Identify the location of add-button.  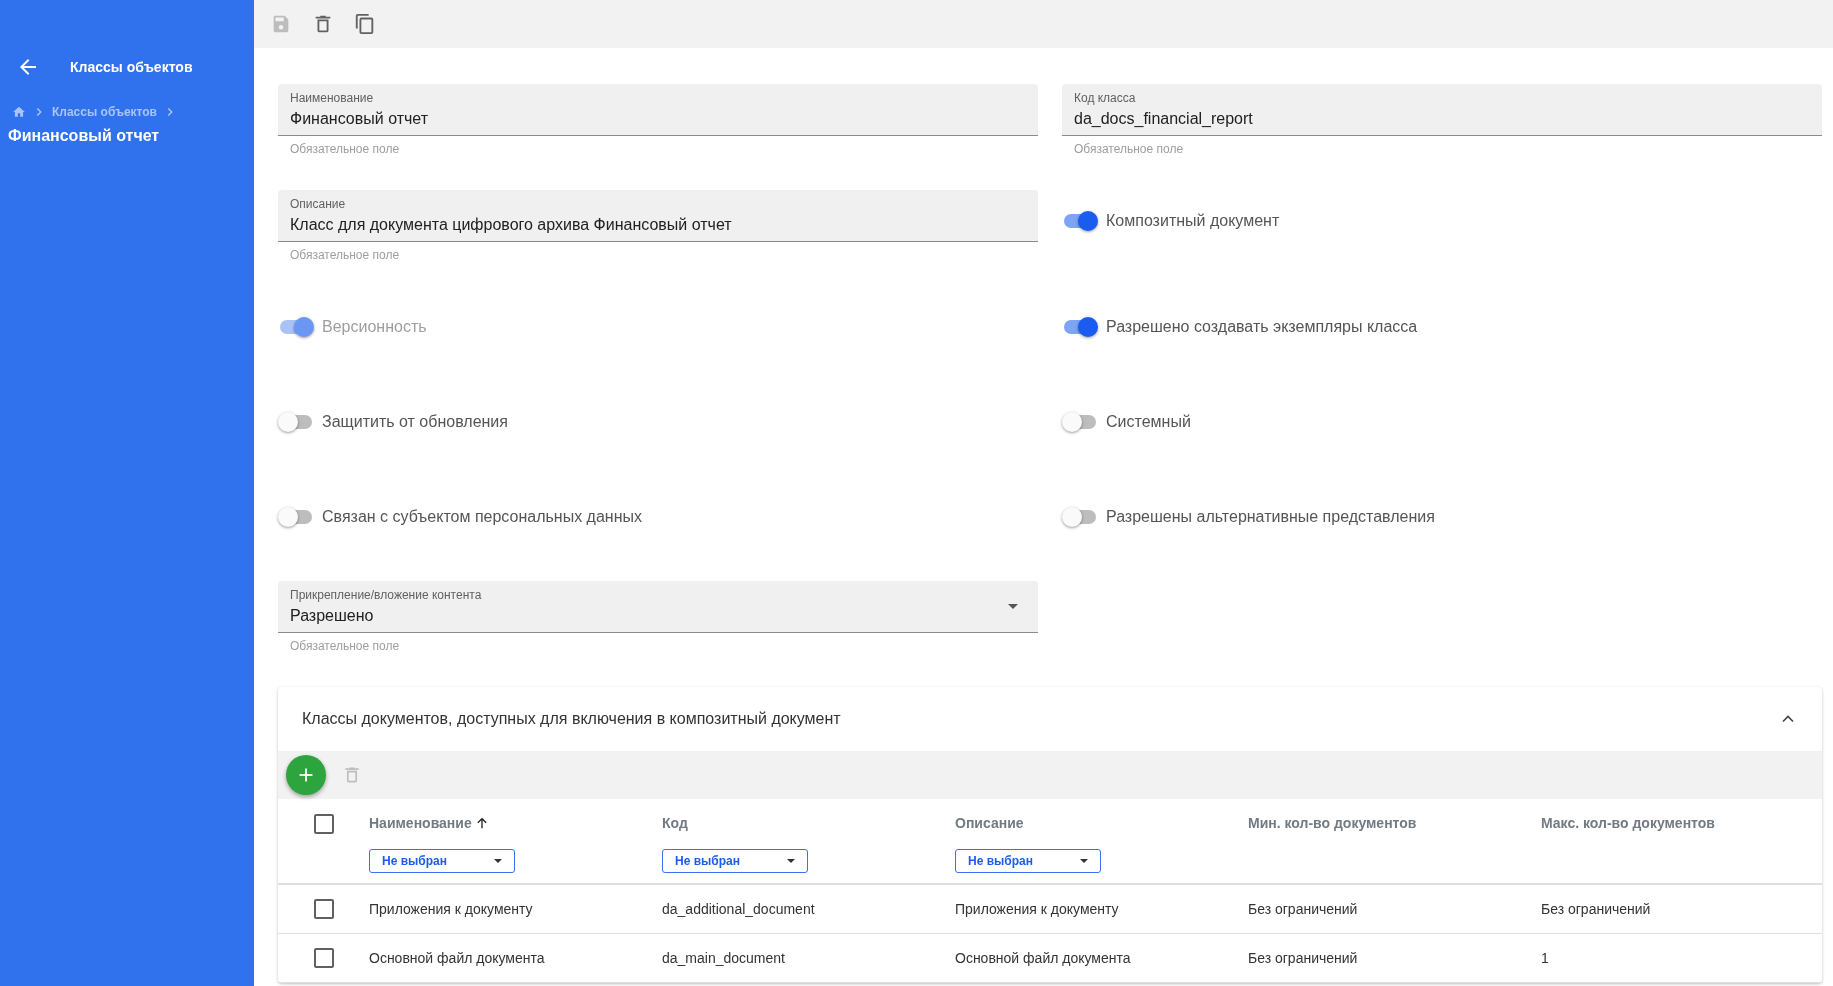
(306, 775).